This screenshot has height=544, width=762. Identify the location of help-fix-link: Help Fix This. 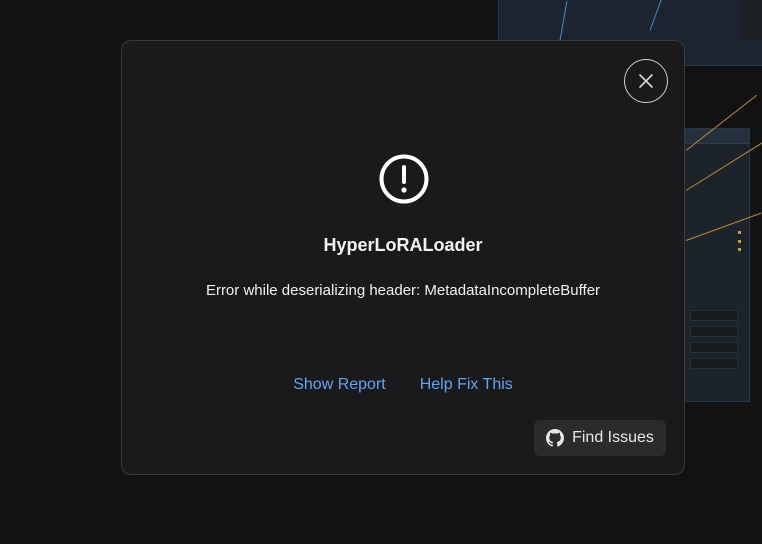
(466, 385).